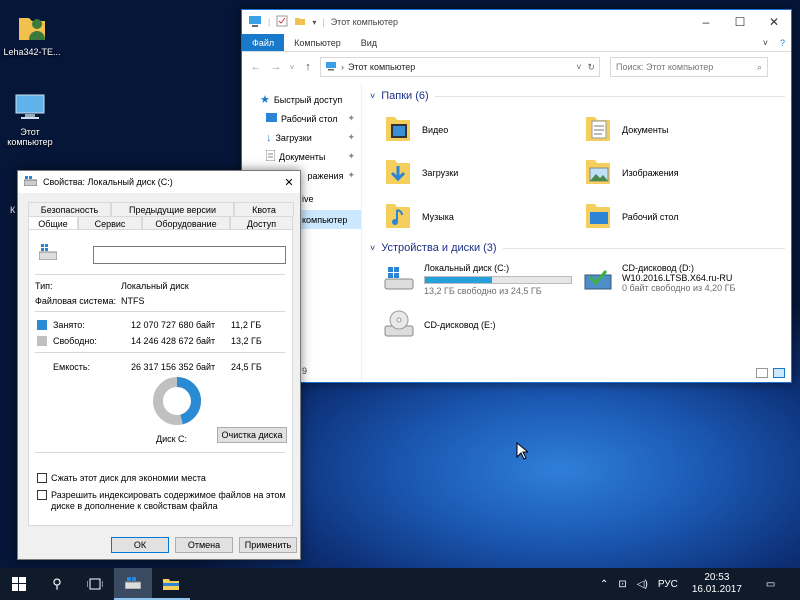  Describe the element at coordinates (30, 137) in the screenshot. I see `desktop-icon-label: Этот компьютер` at that location.